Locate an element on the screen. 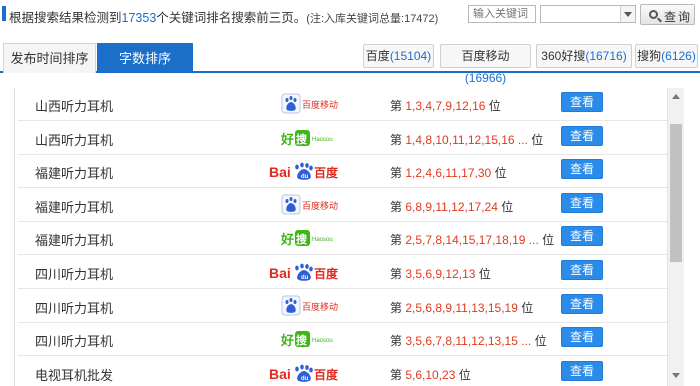 The image size is (700, 386). title-accent-bar is located at coordinates (4, 13).